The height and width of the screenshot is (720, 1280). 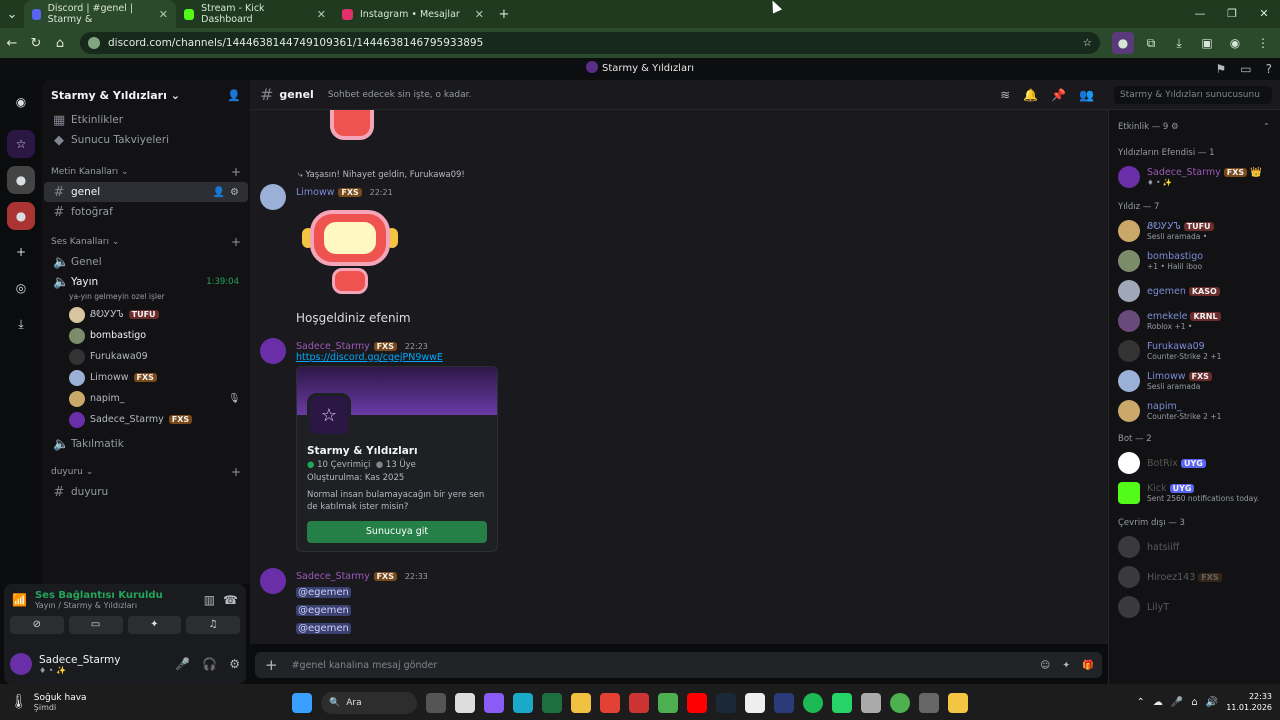 What do you see at coordinates (697, 703) in the screenshot?
I see `youtube-icon` at bounding box center [697, 703].